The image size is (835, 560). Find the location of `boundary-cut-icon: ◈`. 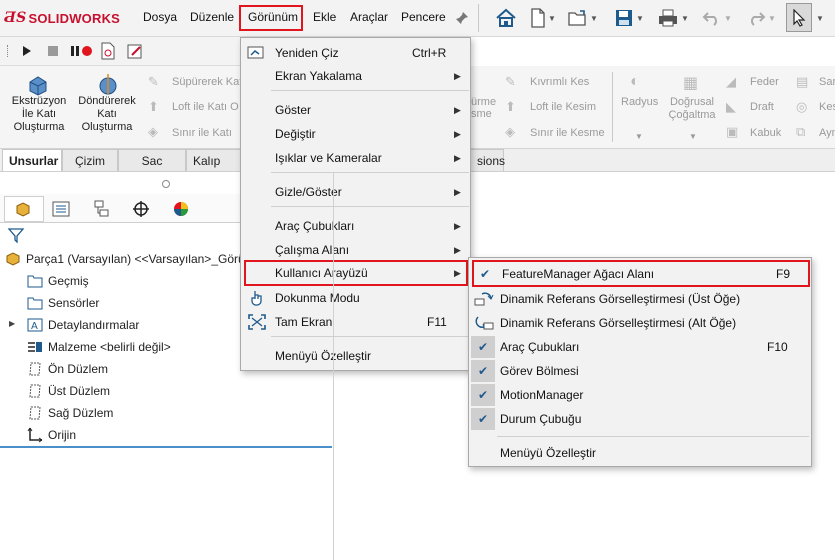

boundary-cut-icon: ◈ is located at coordinates (510, 131).